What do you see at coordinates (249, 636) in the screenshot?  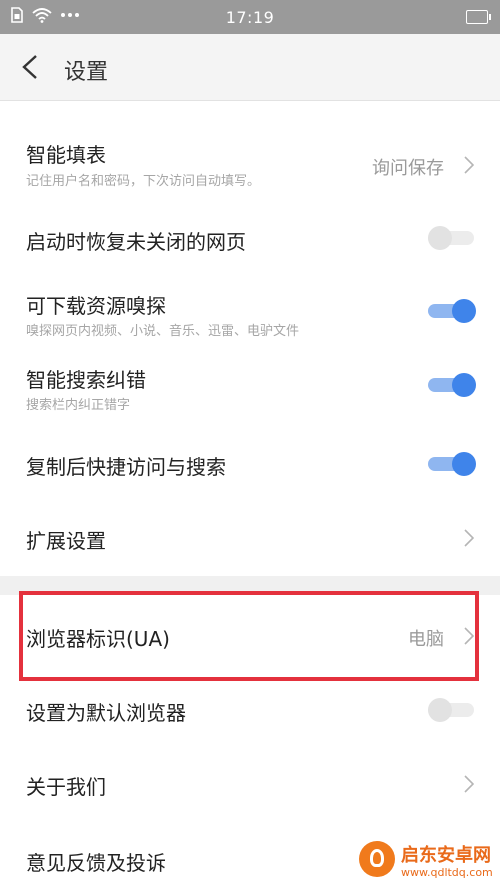 I see `highlight-annotation` at bounding box center [249, 636].